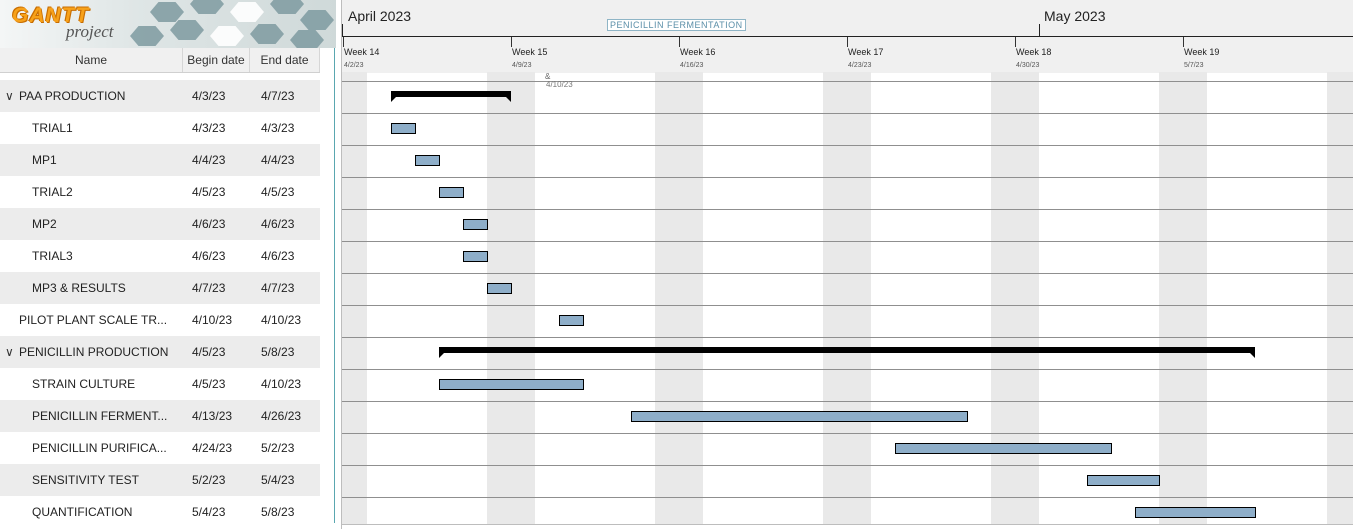 Image resolution: width=1353 pixels, height=530 pixels. I want to click on task-row: MP1 4/4/23 4/4/23, so click(160, 160).